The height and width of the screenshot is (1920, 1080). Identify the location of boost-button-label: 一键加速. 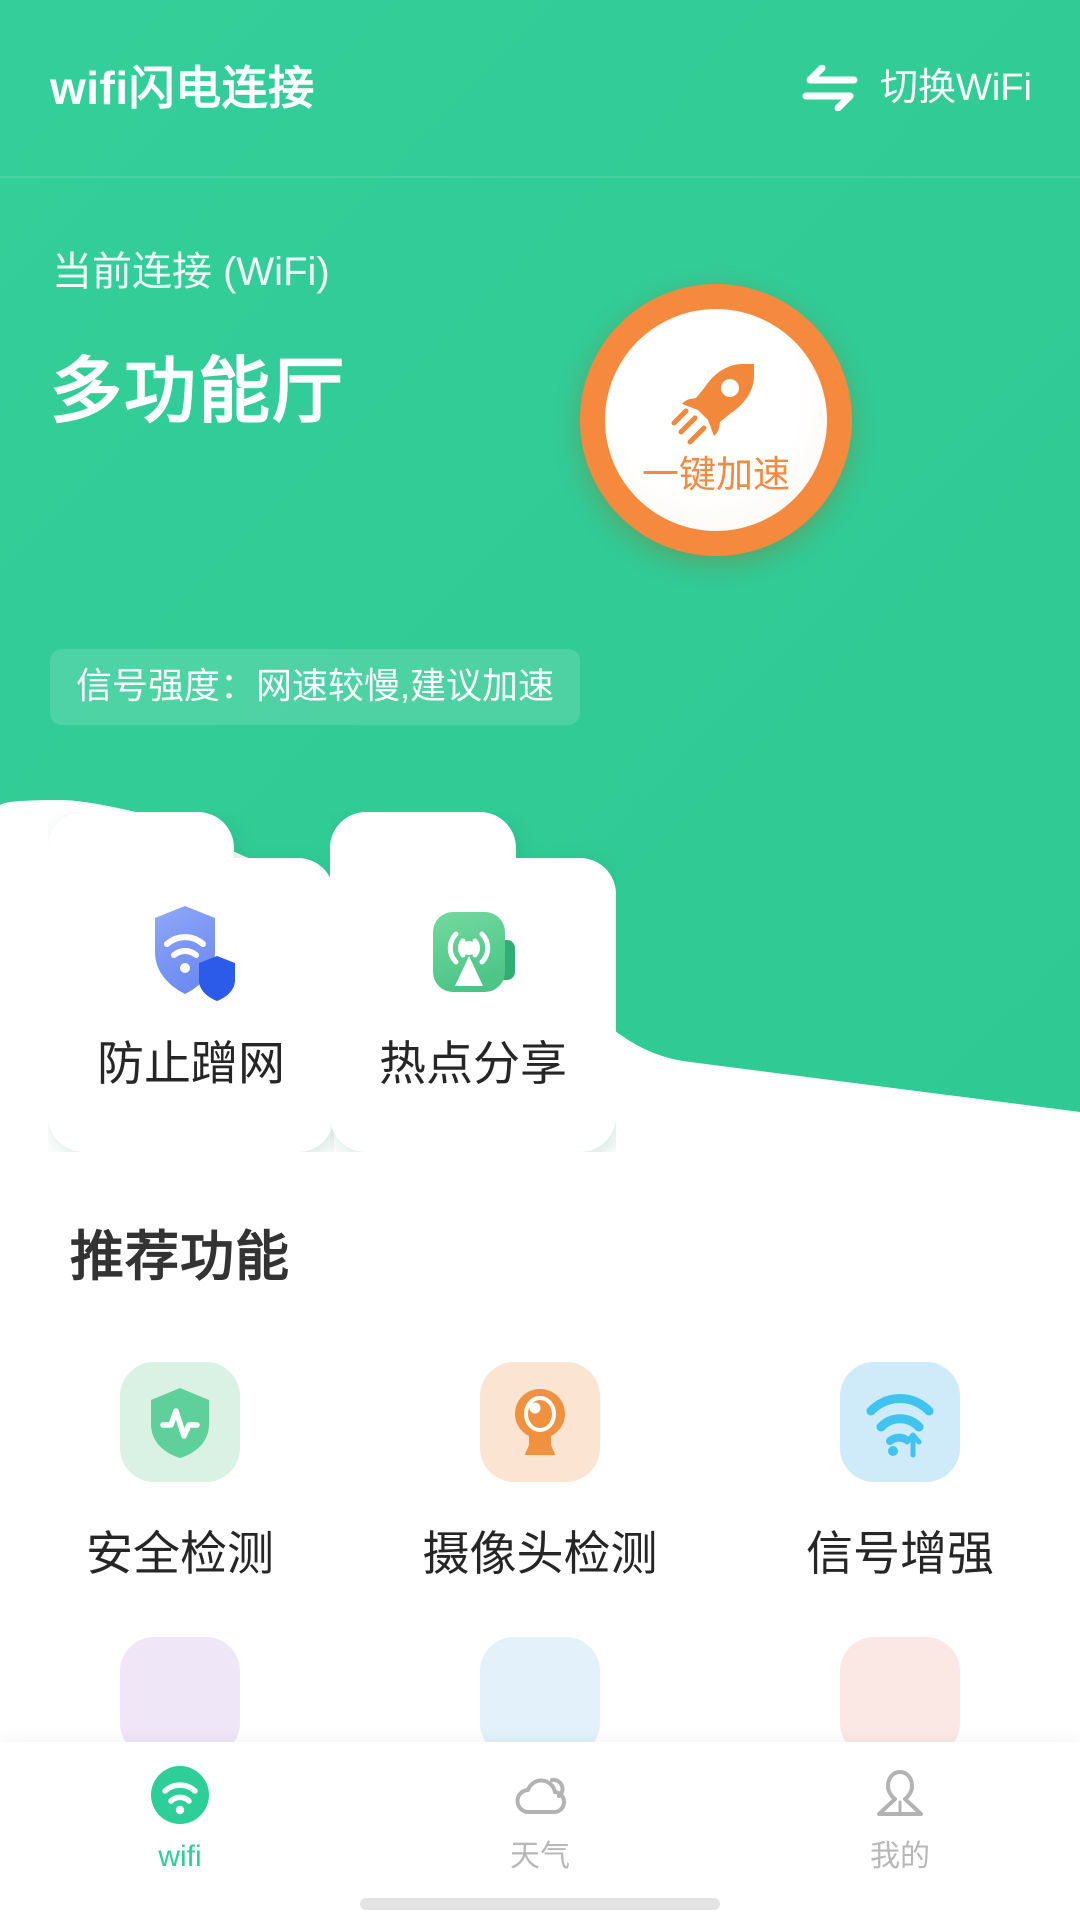
(716, 474).